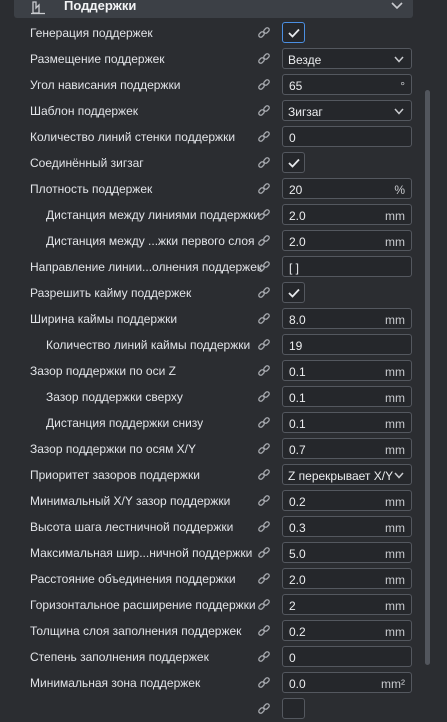 This screenshot has height=722, width=447. What do you see at coordinates (347, 682) in the screenshot?
I see `setting-input: 0.0 mm²` at bounding box center [347, 682].